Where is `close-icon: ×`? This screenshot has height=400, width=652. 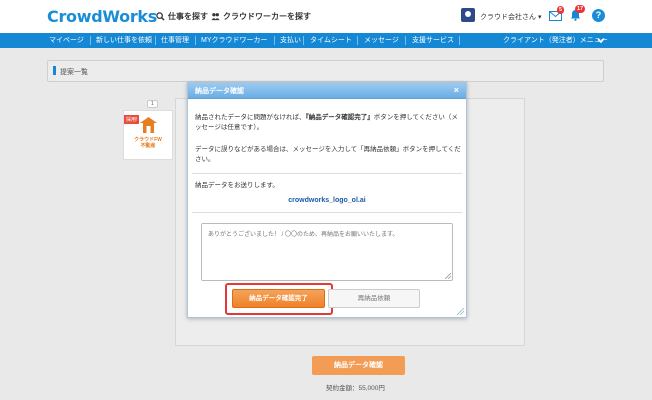 close-icon: × is located at coordinates (456, 90).